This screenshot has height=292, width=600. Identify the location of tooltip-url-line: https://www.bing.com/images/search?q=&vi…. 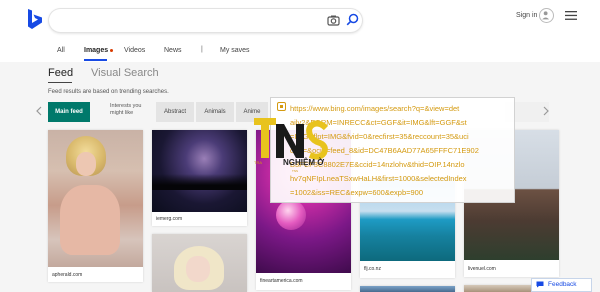
(375, 108).